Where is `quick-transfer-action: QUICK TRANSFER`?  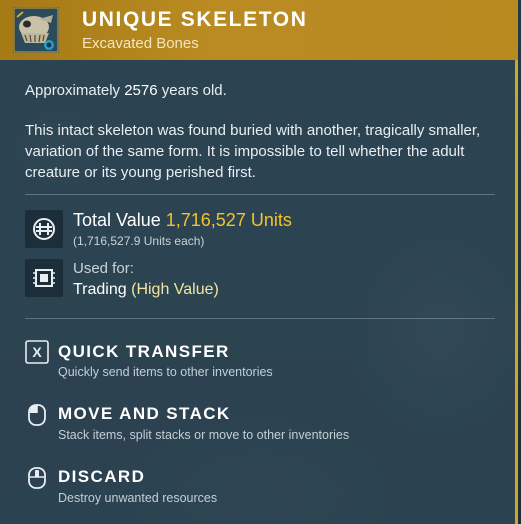 quick-transfer-action: QUICK TRANSFER is located at coordinates (144, 352).